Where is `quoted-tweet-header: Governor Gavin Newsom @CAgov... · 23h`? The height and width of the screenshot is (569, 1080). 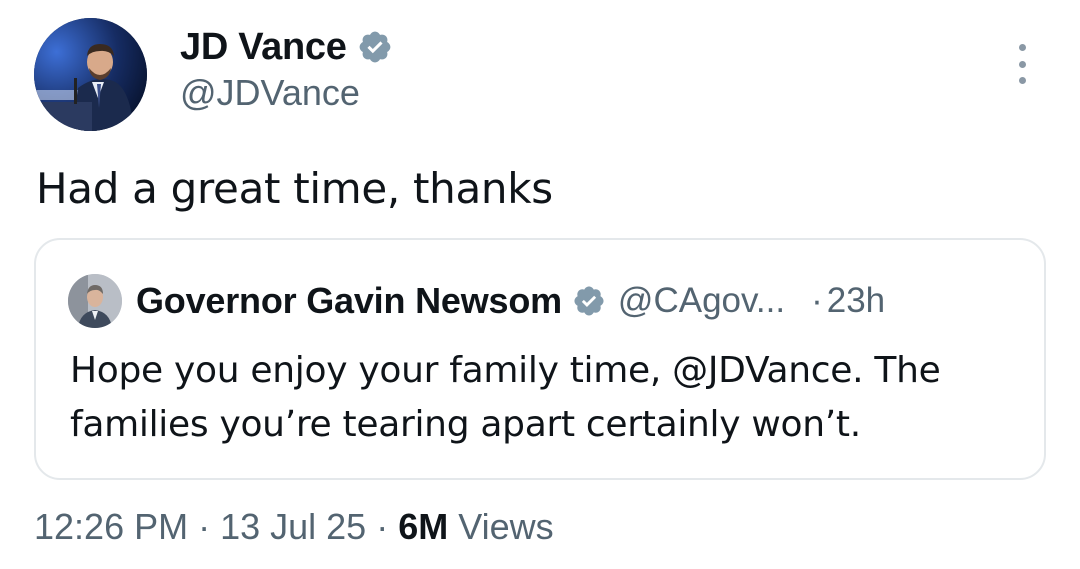 quoted-tweet-header: Governor Gavin Newsom @CAgov... · 23h is located at coordinates (476, 301).